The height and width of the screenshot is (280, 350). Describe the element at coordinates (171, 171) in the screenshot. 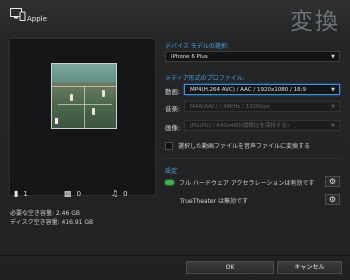

I see `settings-heading: 設定` at that location.